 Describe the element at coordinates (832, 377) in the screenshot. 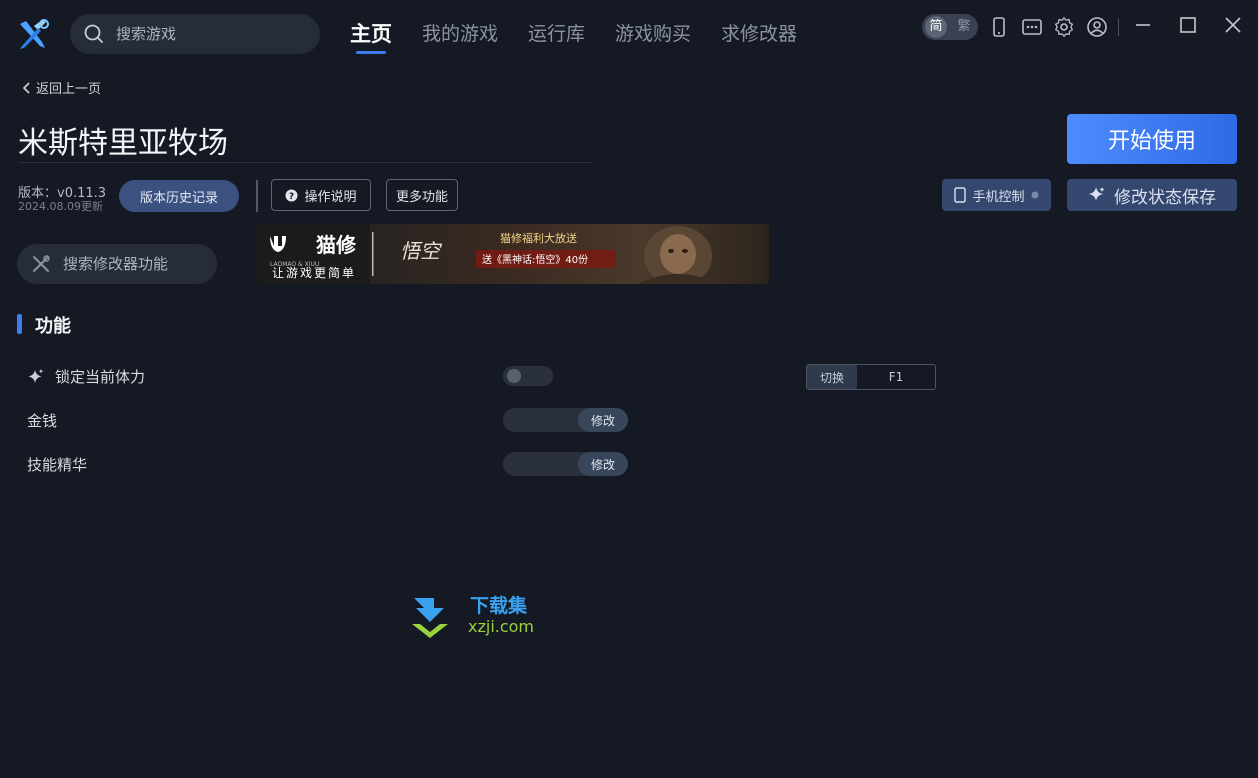

I see `hotkey-action: 切换` at that location.